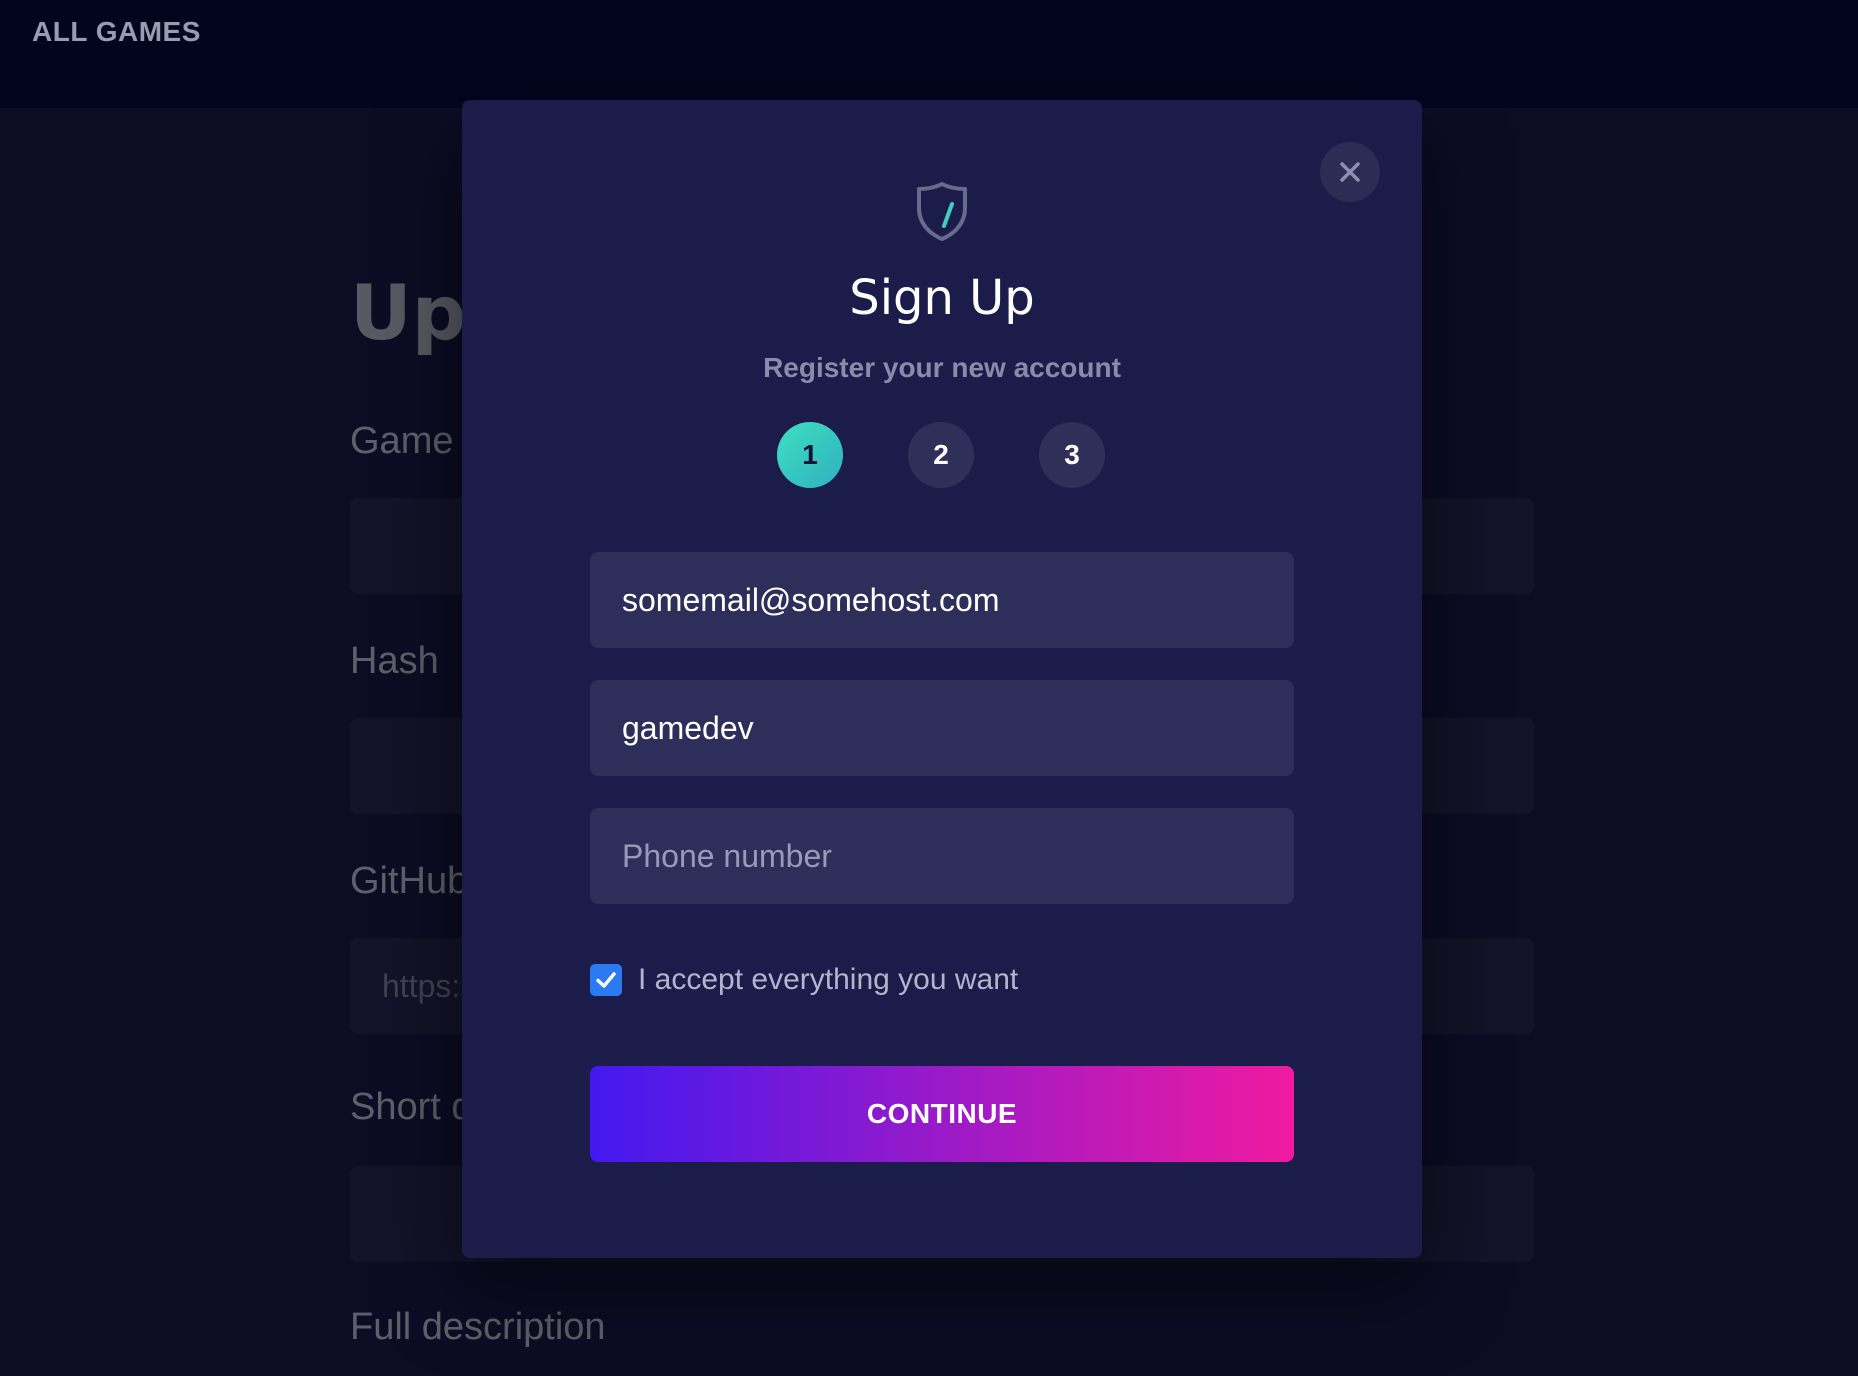 This screenshot has width=1858, height=1376. I want to click on step-2: 2, so click(941, 455).